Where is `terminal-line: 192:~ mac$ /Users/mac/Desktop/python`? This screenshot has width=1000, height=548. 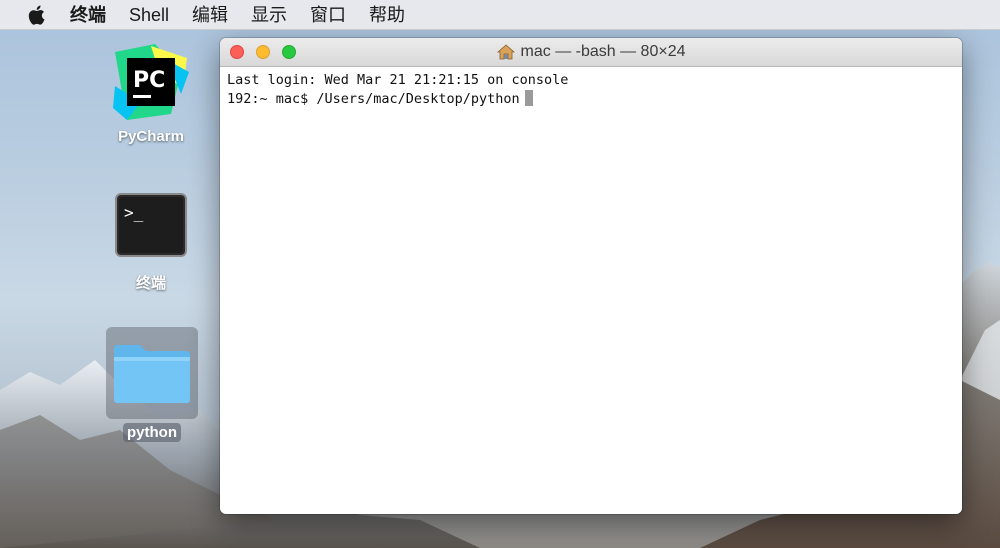 terminal-line: 192:~ mac$ /Users/mac/Desktop/python is located at coordinates (373, 99).